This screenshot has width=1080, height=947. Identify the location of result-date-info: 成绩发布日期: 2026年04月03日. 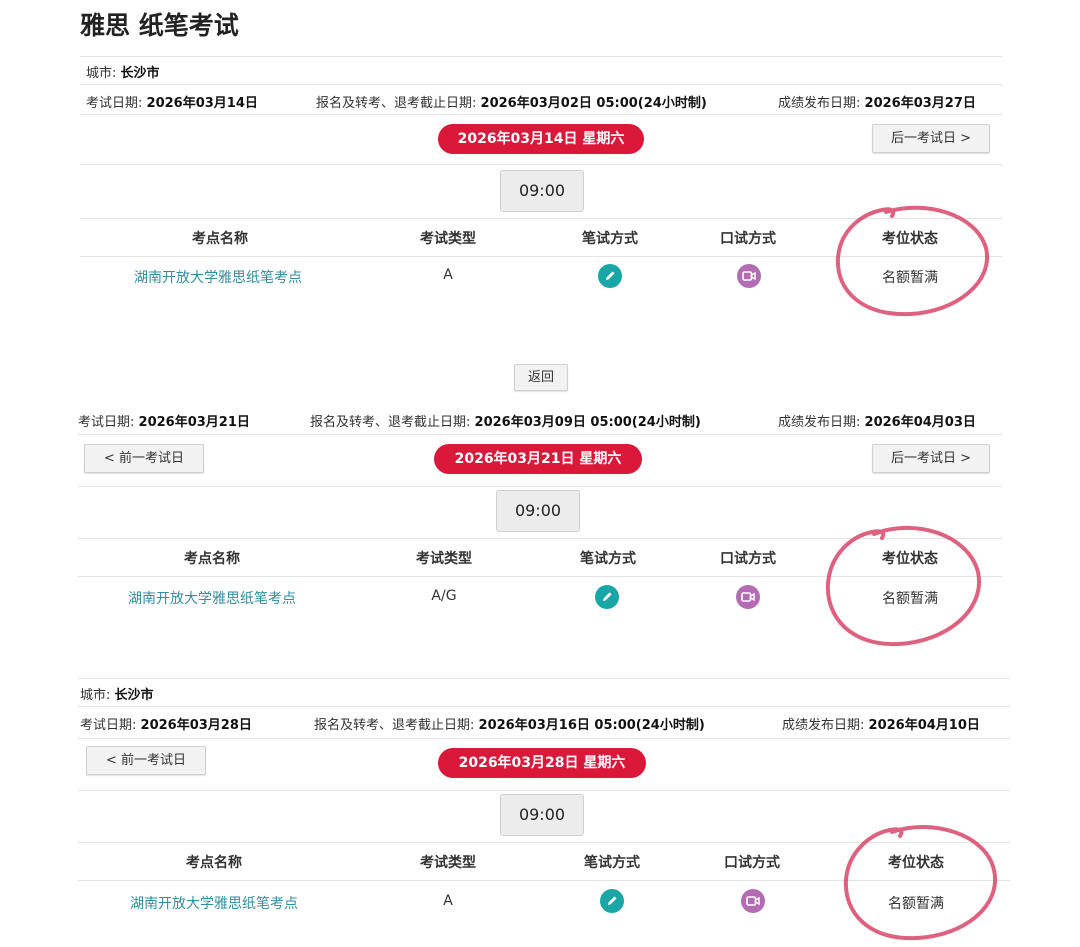
(877, 420).